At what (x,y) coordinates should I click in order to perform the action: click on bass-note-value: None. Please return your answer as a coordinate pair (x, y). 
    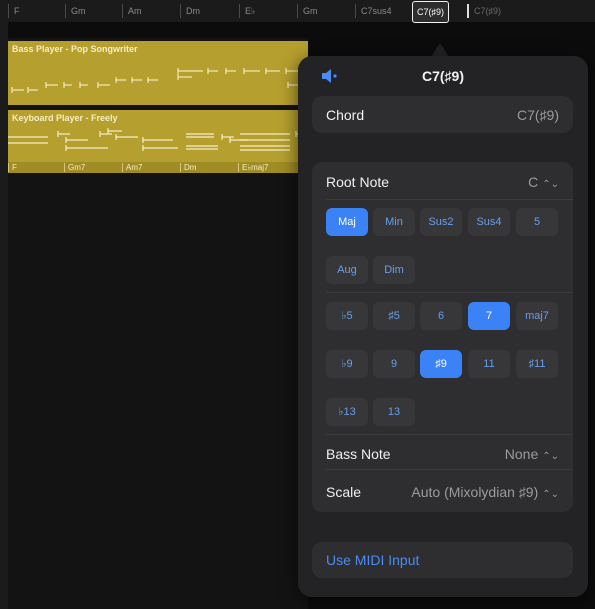
    Looking at the image, I should click on (521, 454).